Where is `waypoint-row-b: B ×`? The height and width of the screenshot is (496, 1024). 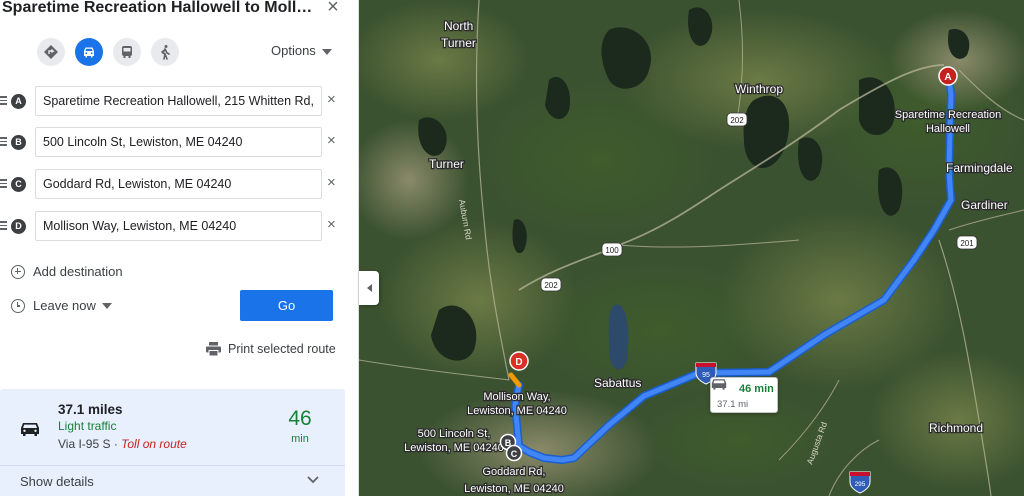
waypoint-row-b: B × is located at coordinates (175, 143).